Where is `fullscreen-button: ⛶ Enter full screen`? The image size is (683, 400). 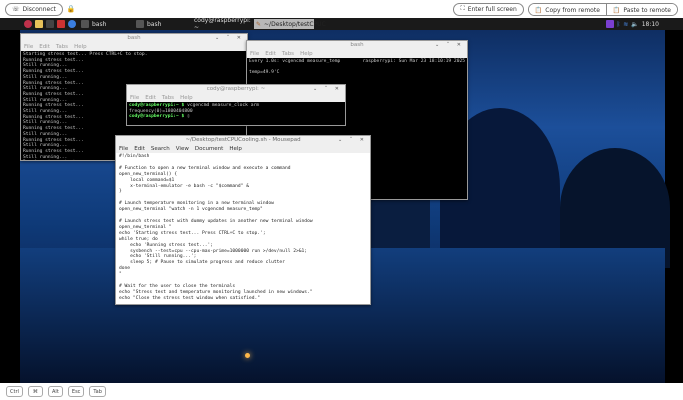
fullscreen-button: ⛶ Enter full screen is located at coordinates (488, 9).